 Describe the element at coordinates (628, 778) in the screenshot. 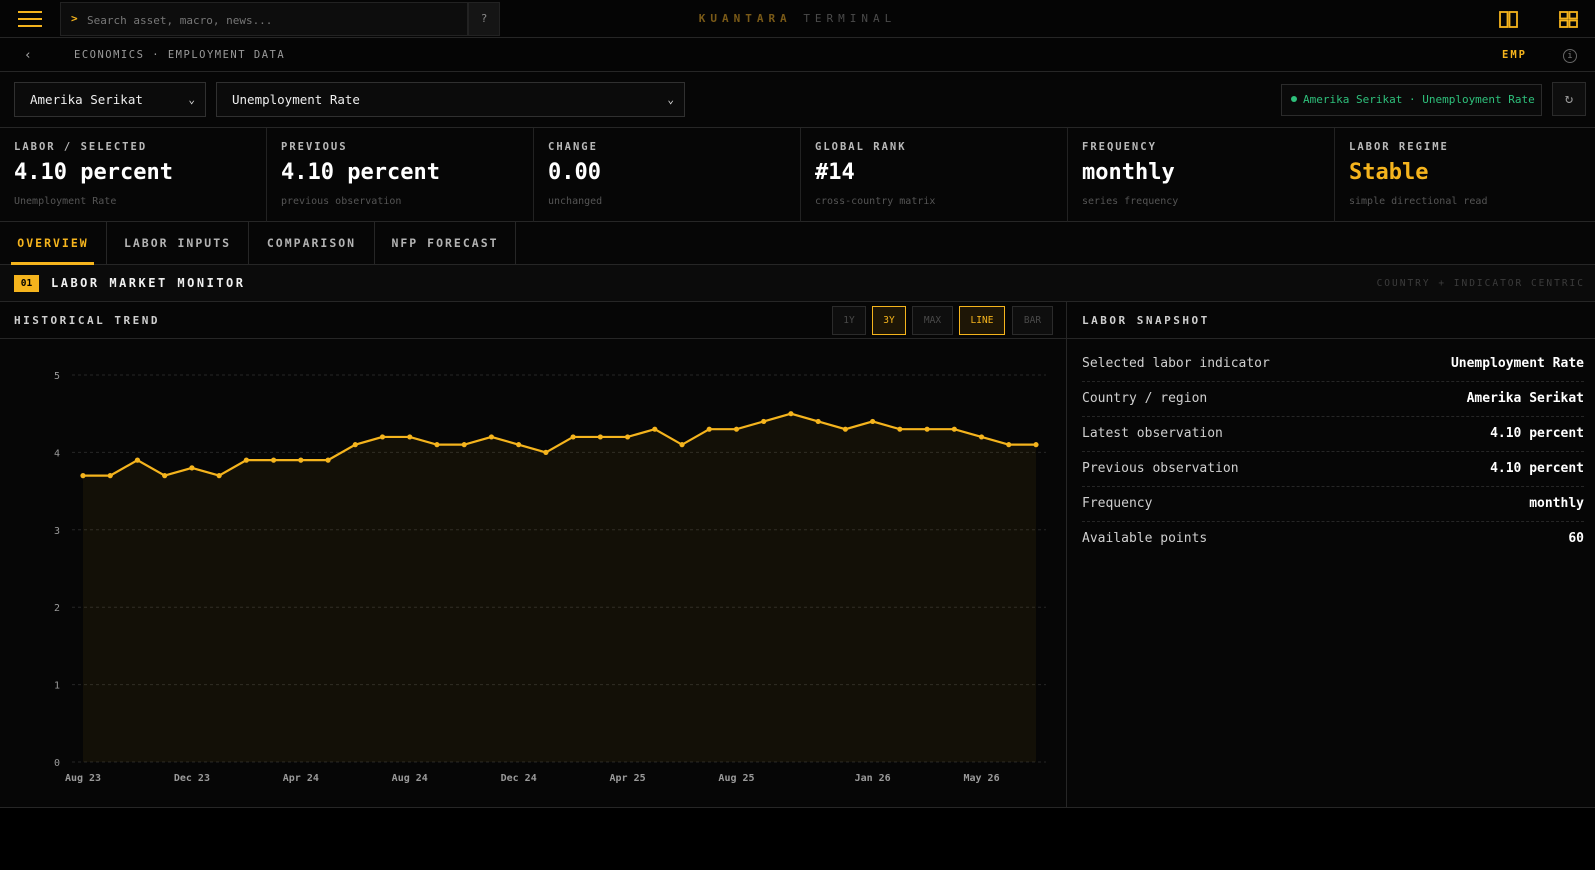

I see `x-tick-label: Apr 25` at that location.